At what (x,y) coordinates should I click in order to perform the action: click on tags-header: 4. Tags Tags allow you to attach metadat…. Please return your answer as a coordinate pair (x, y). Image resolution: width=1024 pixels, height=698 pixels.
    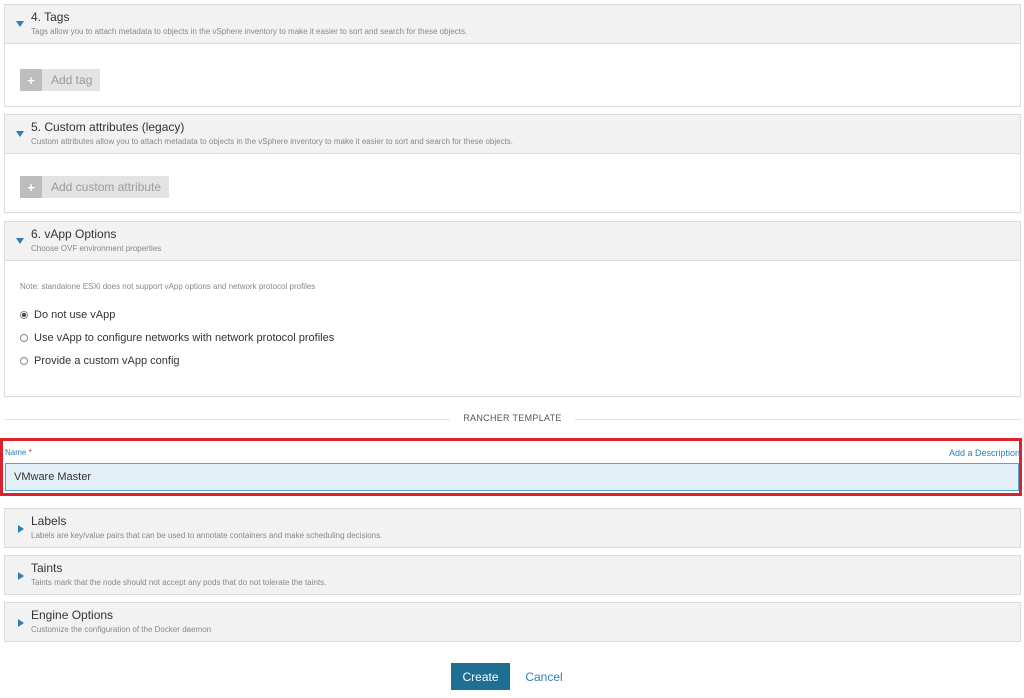
    Looking at the image, I should click on (512, 24).